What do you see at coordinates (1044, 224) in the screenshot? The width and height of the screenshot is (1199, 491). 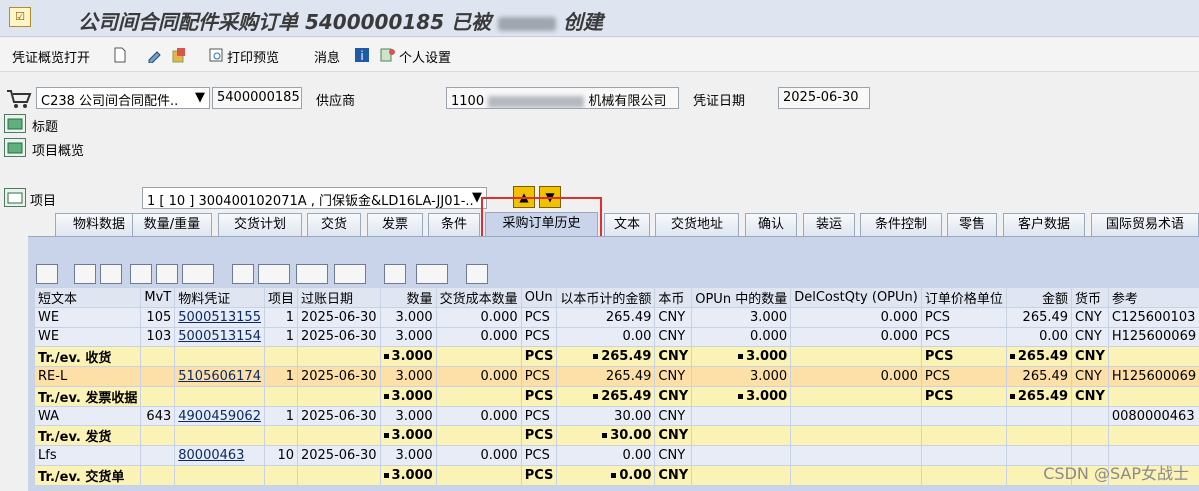 I see `tab-customer-data: 客户数据` at bounding box center [1044, 224].